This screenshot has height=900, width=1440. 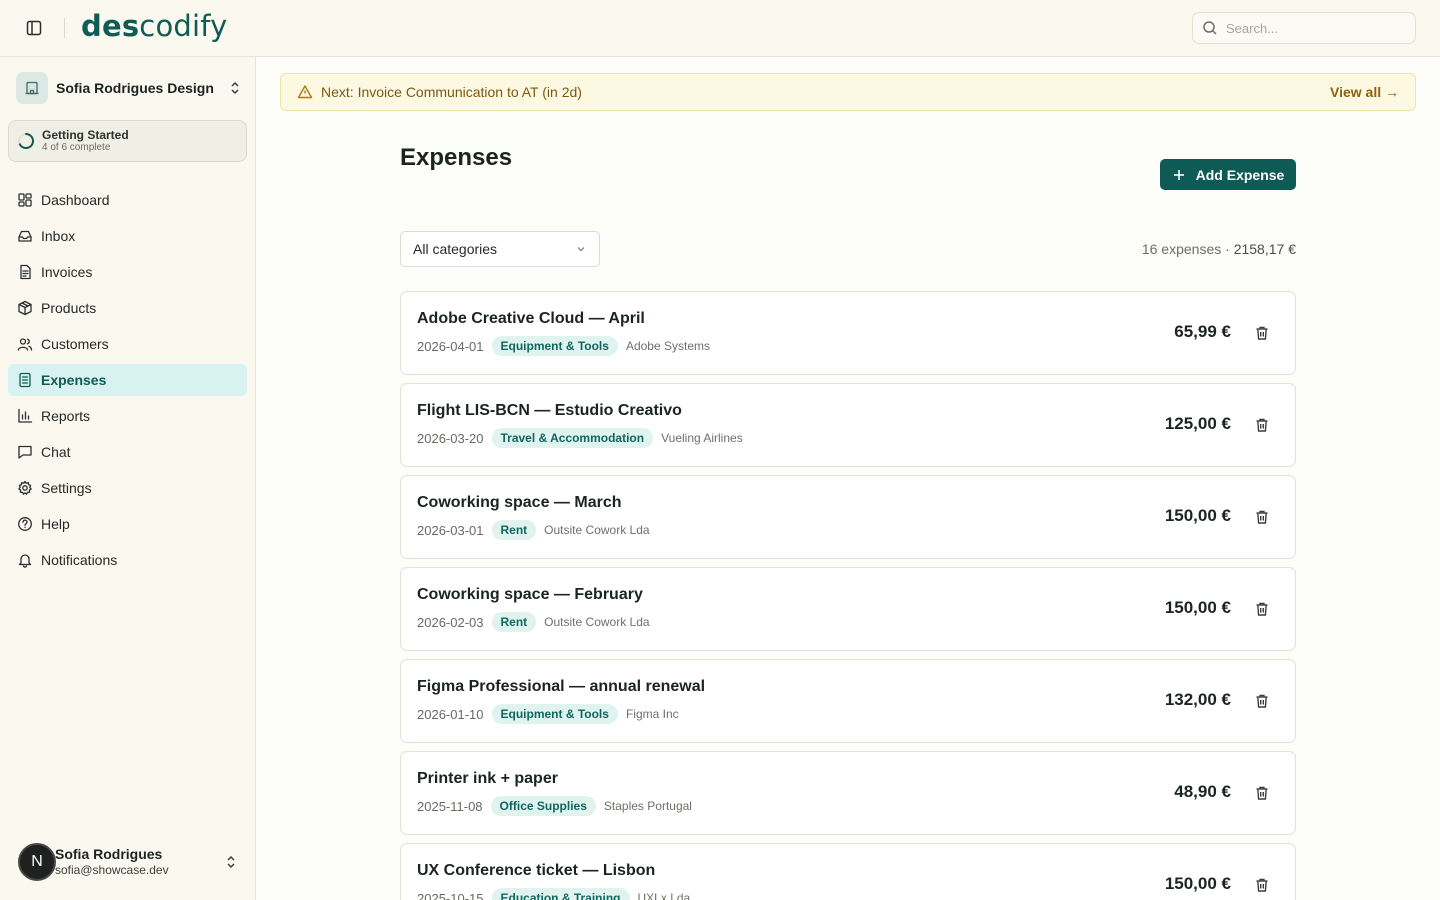 What do you see at coordinates (135, 88) in the screenshot?
I see `workspace-name: Sofia Rodrigues Design` at bounding box center [135, 88].